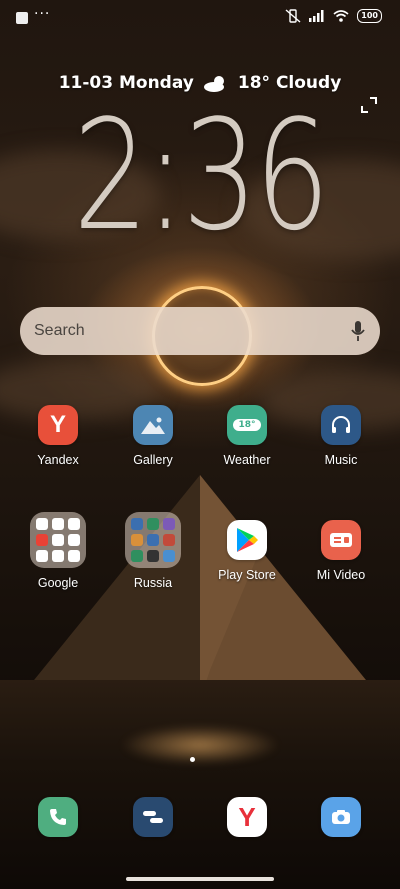 The image size is (400, 889). I want to click on home-indicator, so click(200, 879).